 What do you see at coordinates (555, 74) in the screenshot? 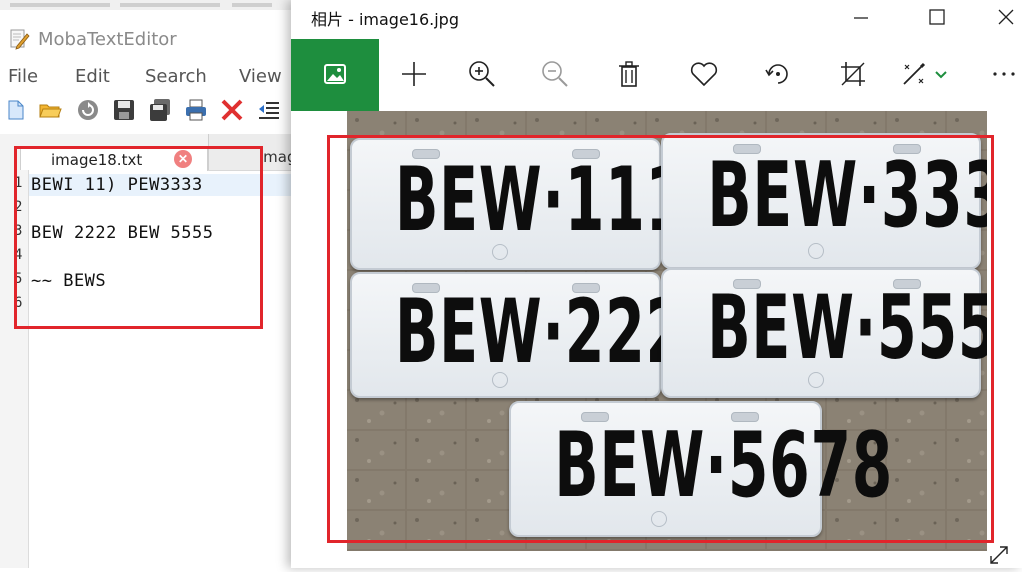
I see `zoom-out-icon` at bounding box center [555, 74].